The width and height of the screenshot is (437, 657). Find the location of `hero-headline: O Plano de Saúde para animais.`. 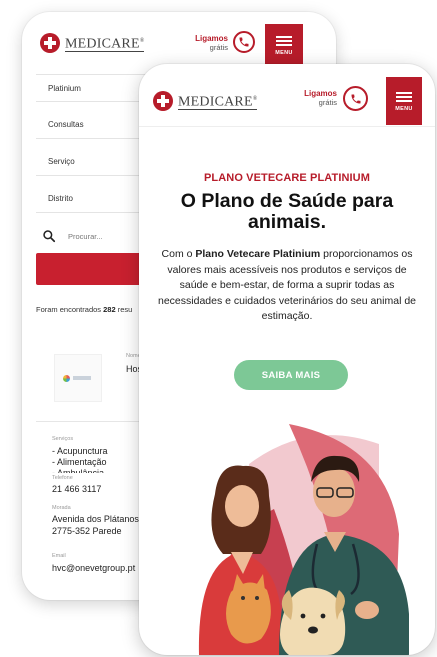

hero-headline: O Plano de Saúde para animais. is located at coordinates (287, 212).